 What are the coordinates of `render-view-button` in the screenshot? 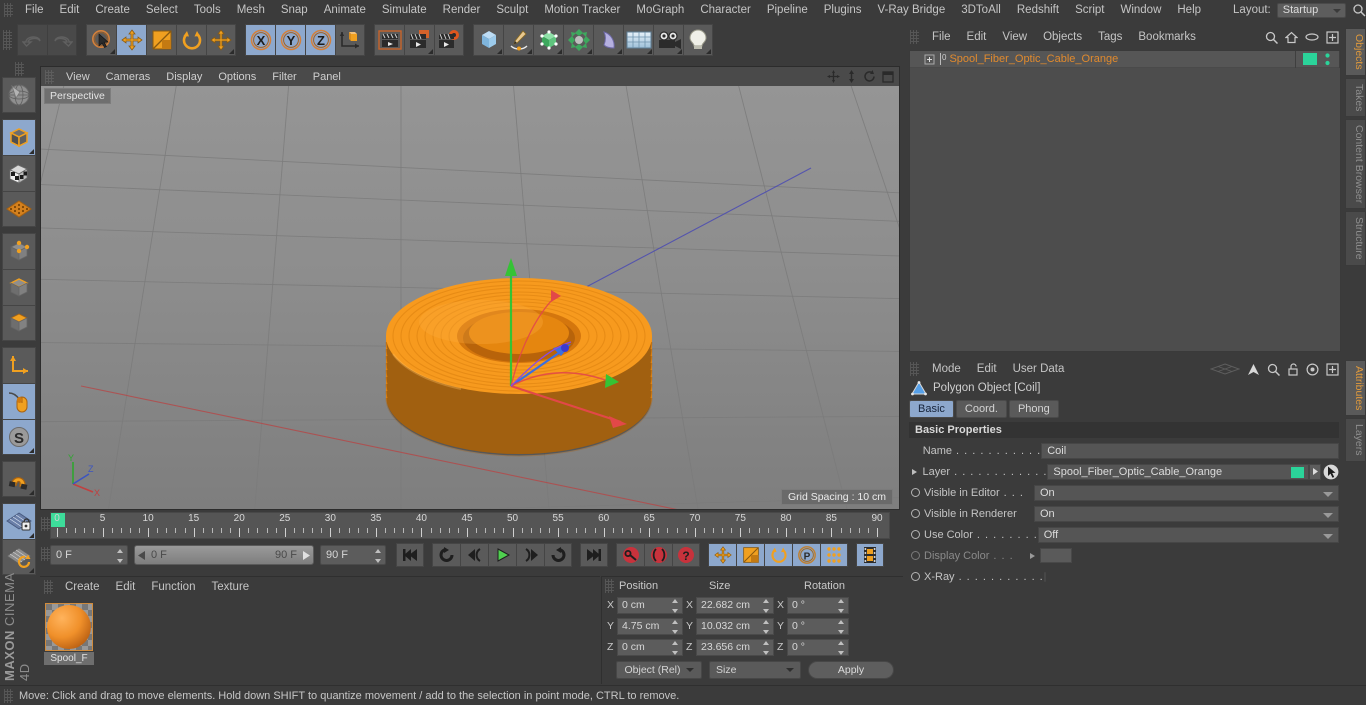 It's located at (389, 40).